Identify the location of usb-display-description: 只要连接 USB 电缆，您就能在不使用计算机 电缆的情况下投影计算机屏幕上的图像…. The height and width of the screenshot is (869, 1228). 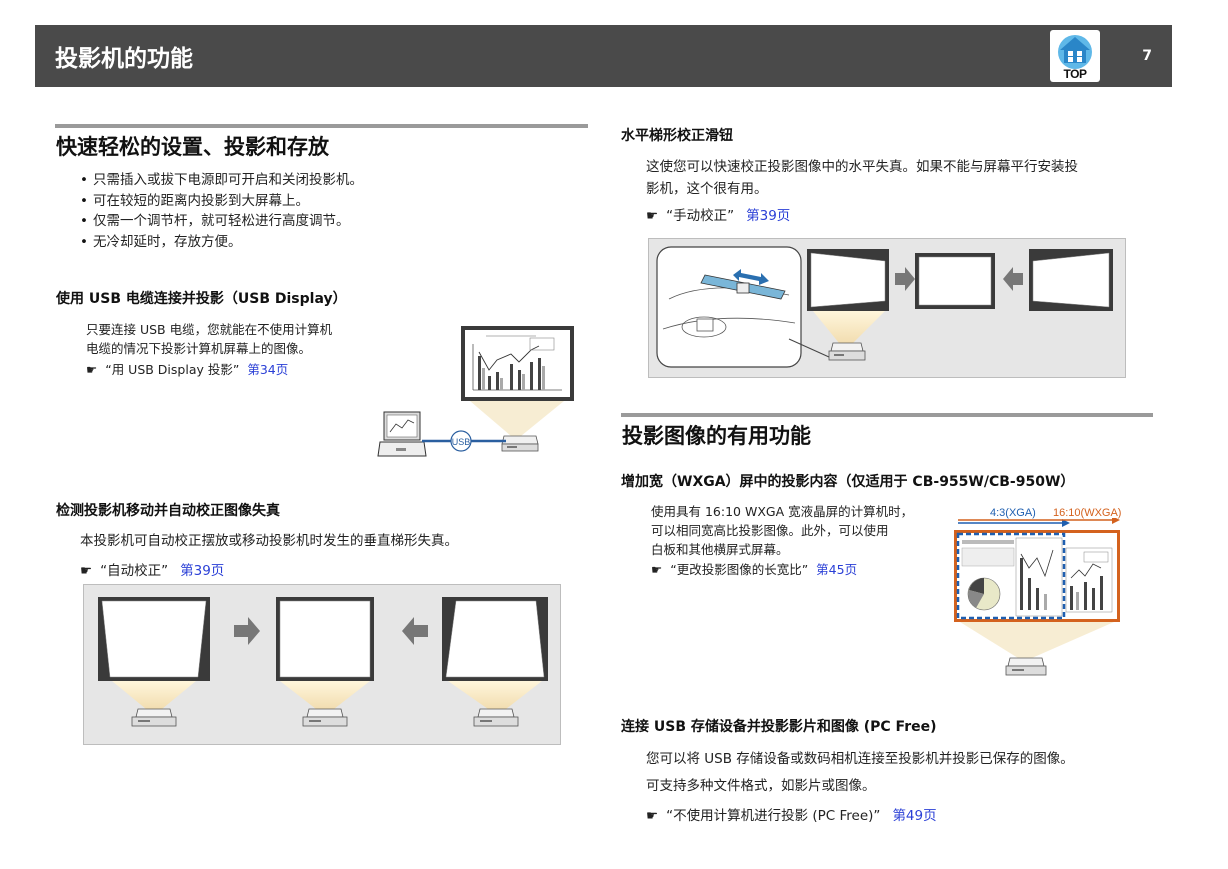
(209, 339).